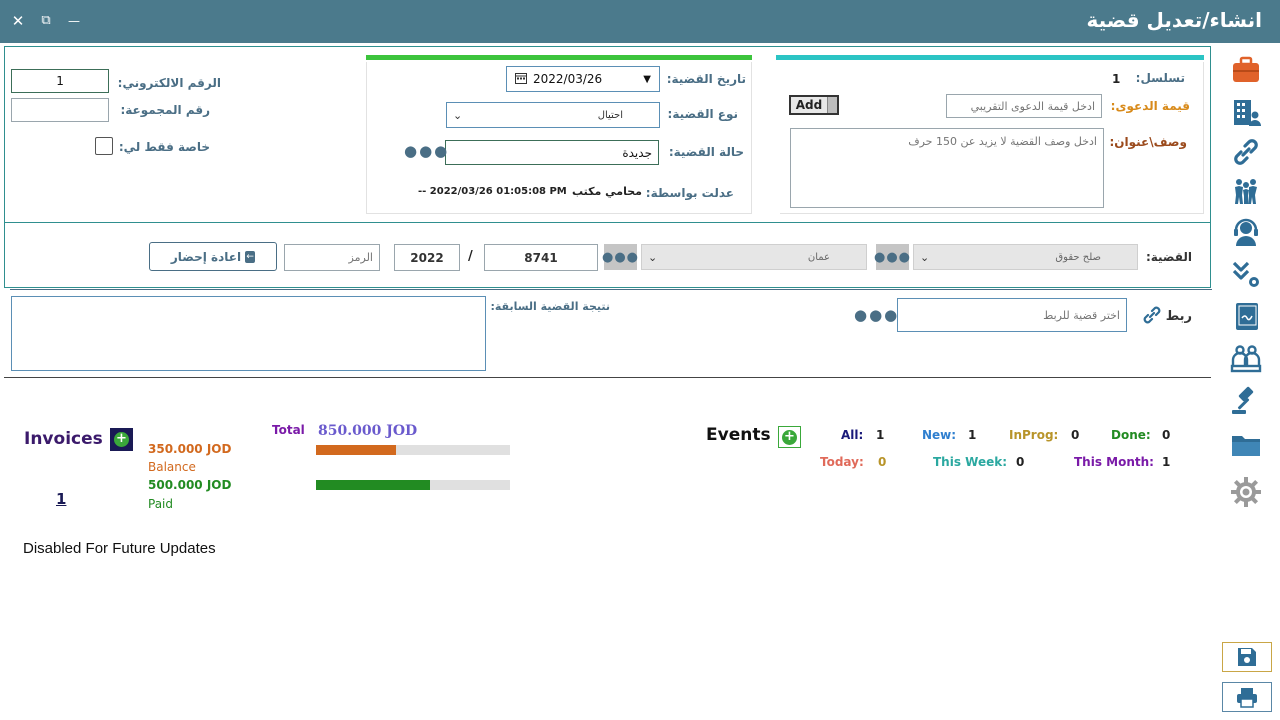  Describe the element at coordinates (1246, 492) in the screenshot. I see `gear-icon` at that location.